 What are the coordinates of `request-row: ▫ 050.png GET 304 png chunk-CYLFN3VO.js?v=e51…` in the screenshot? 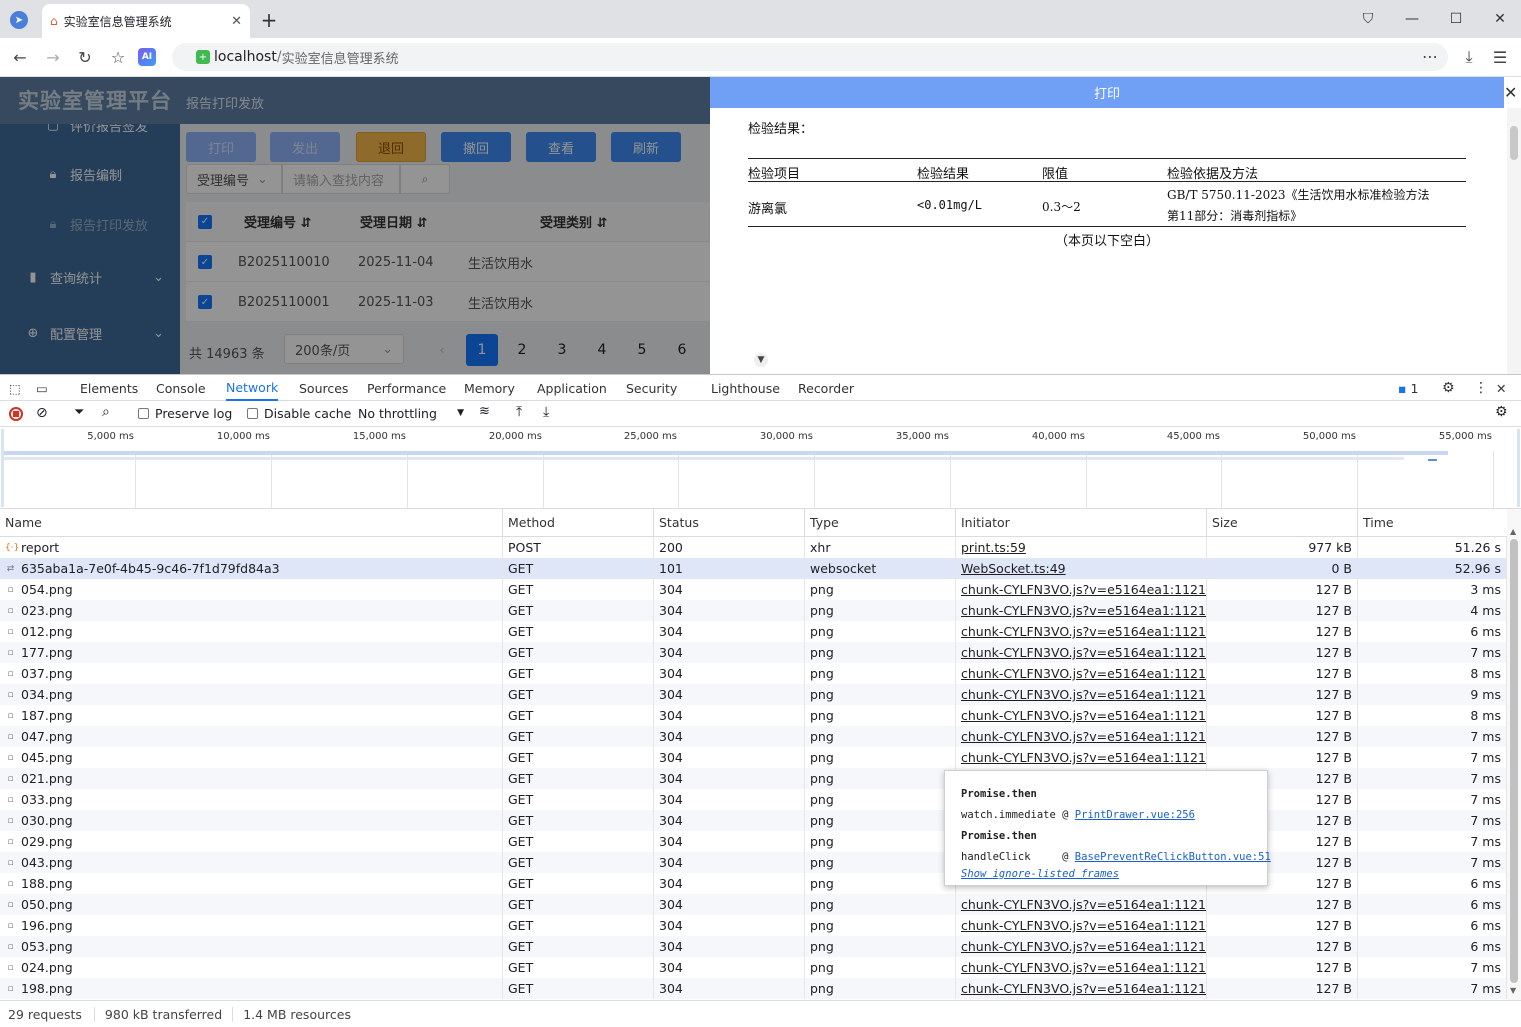 It's located at (753, 904).